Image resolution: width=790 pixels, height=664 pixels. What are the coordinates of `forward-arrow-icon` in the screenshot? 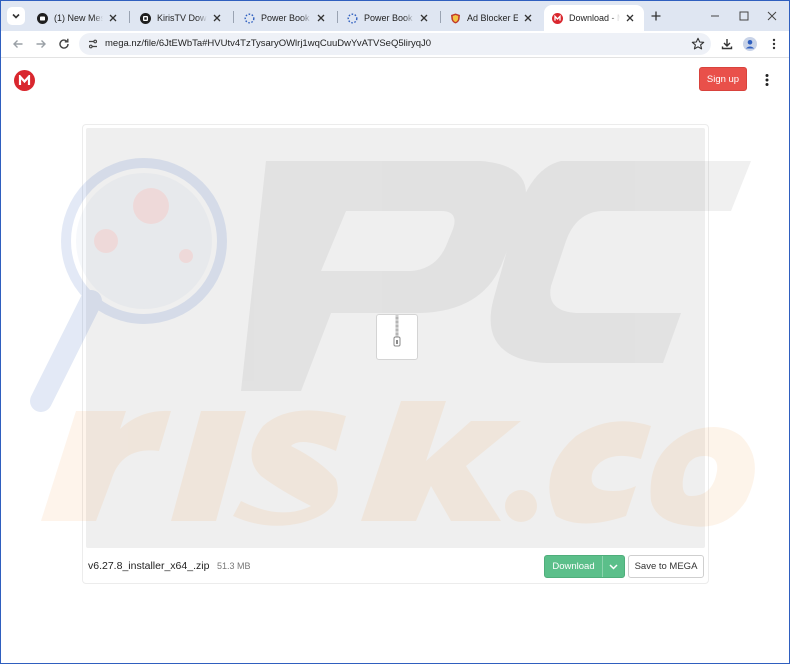 It's located at (41, 44).